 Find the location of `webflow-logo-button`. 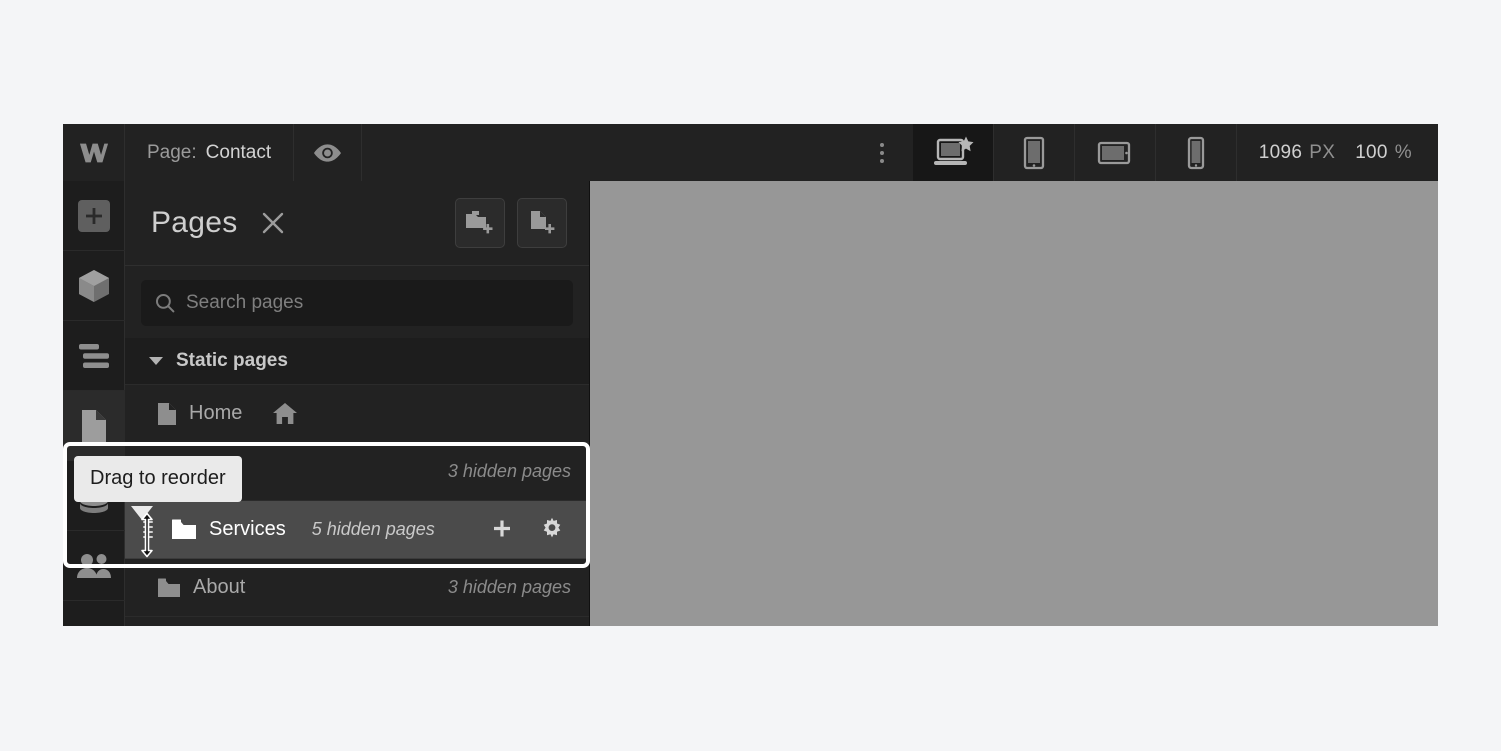

webflow-logo-button is located at coordinates (94, 152).